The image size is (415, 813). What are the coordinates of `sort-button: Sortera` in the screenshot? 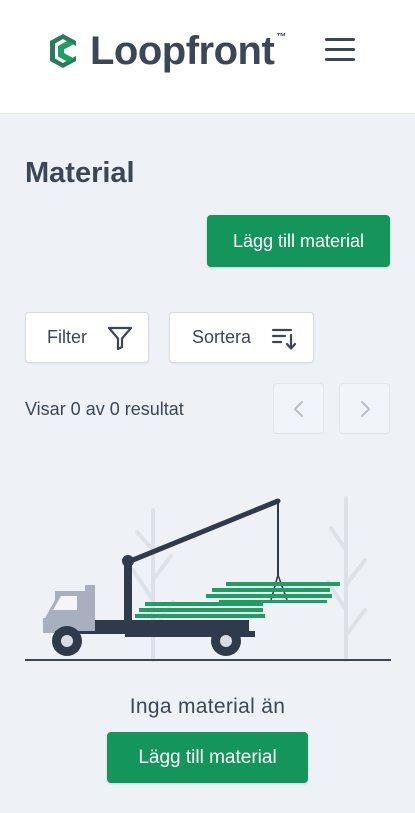 It's located at (241, 337).